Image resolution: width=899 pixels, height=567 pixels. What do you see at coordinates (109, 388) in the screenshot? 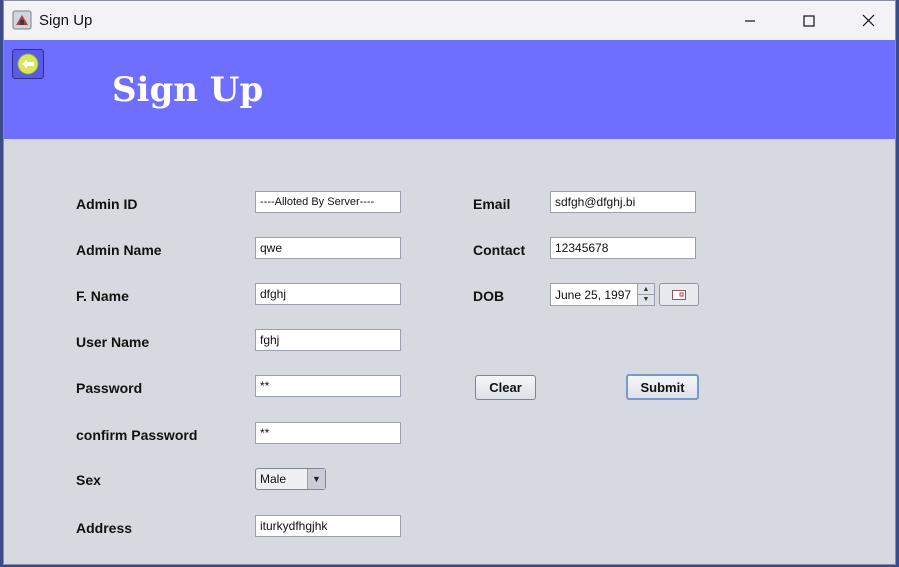
I see `password-label: Password` at bounding box center [109, 388].